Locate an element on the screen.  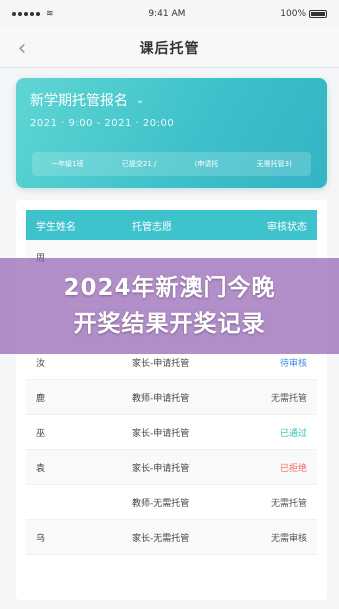
battery-indicator: 100% is located at coordinates (303, 14).